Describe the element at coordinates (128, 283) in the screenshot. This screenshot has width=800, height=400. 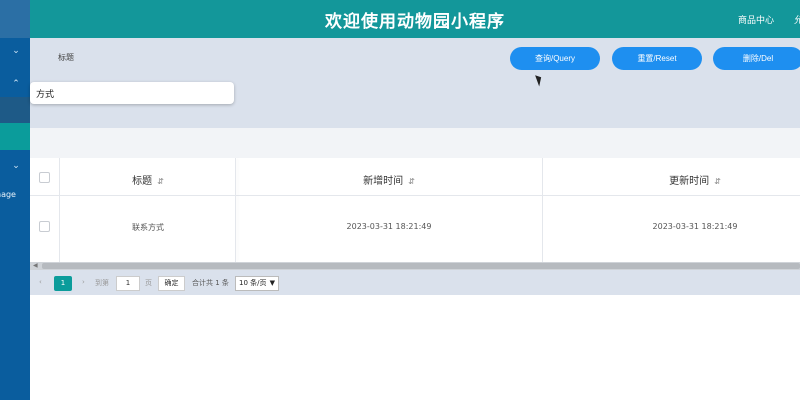
I see `page-jump-input: 1` at that location.